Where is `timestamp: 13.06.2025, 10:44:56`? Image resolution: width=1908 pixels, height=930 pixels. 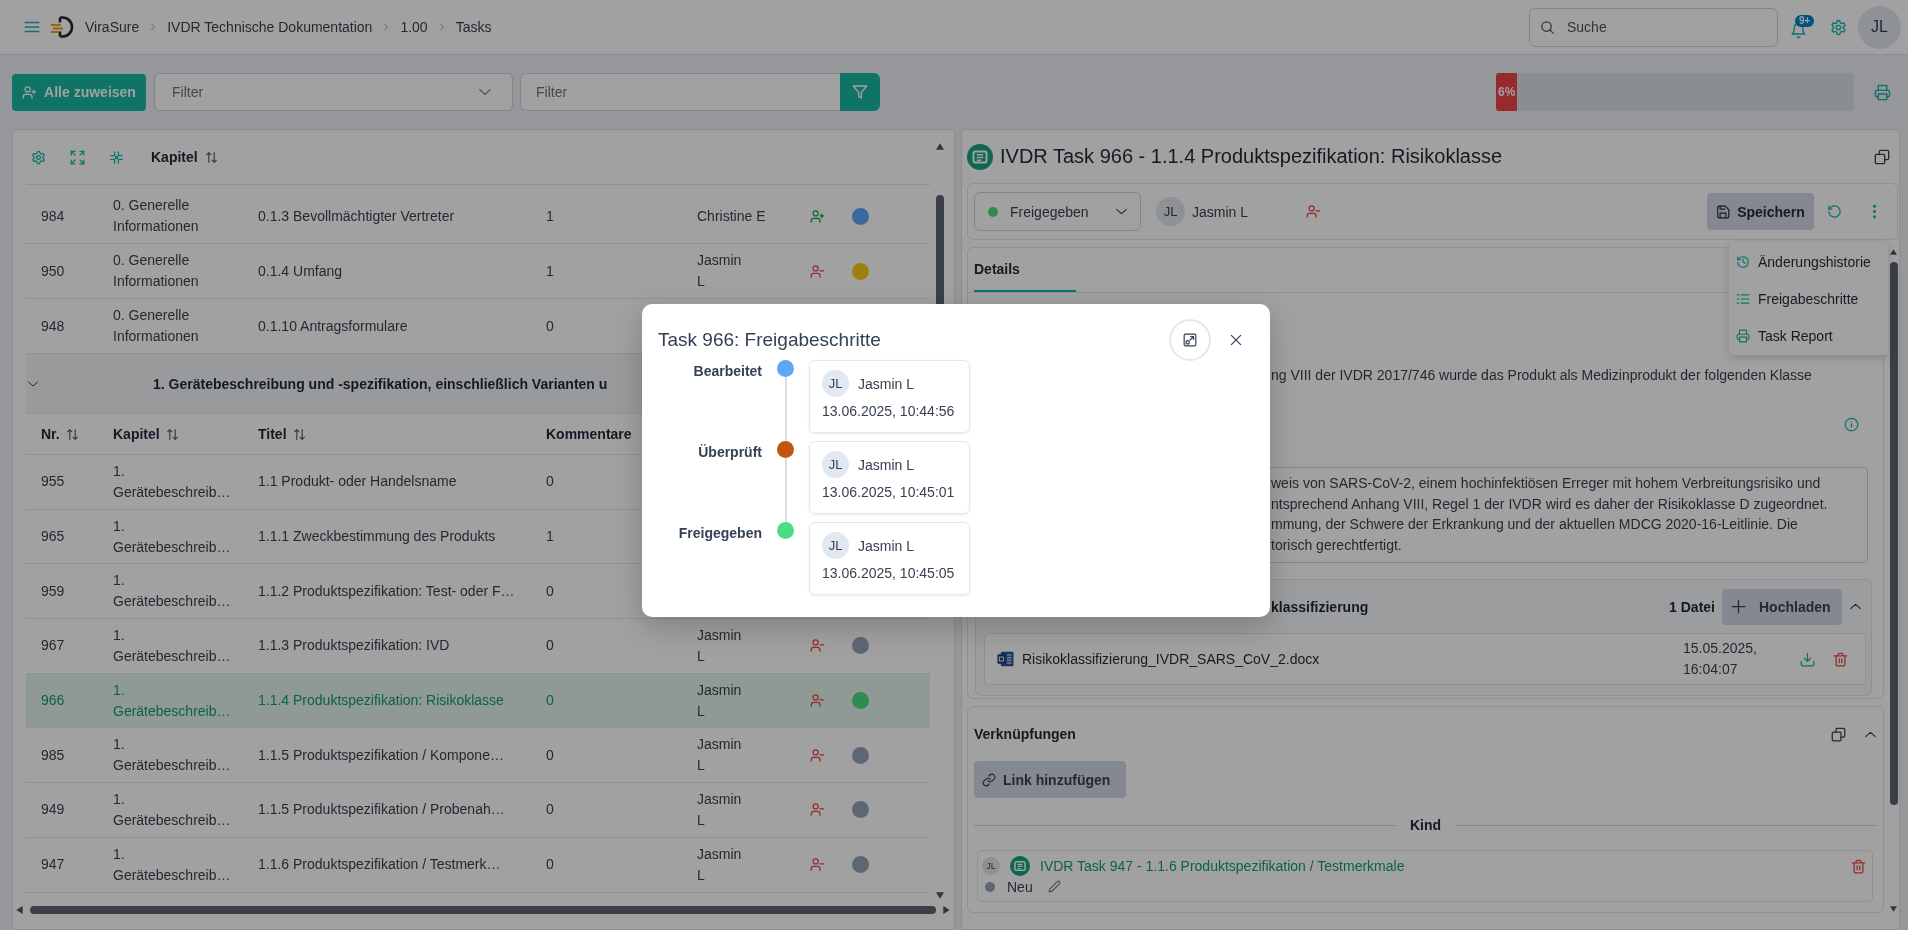
timestamp: 13.06.2025, 10:44:56 is located at coordinates (889, 411).